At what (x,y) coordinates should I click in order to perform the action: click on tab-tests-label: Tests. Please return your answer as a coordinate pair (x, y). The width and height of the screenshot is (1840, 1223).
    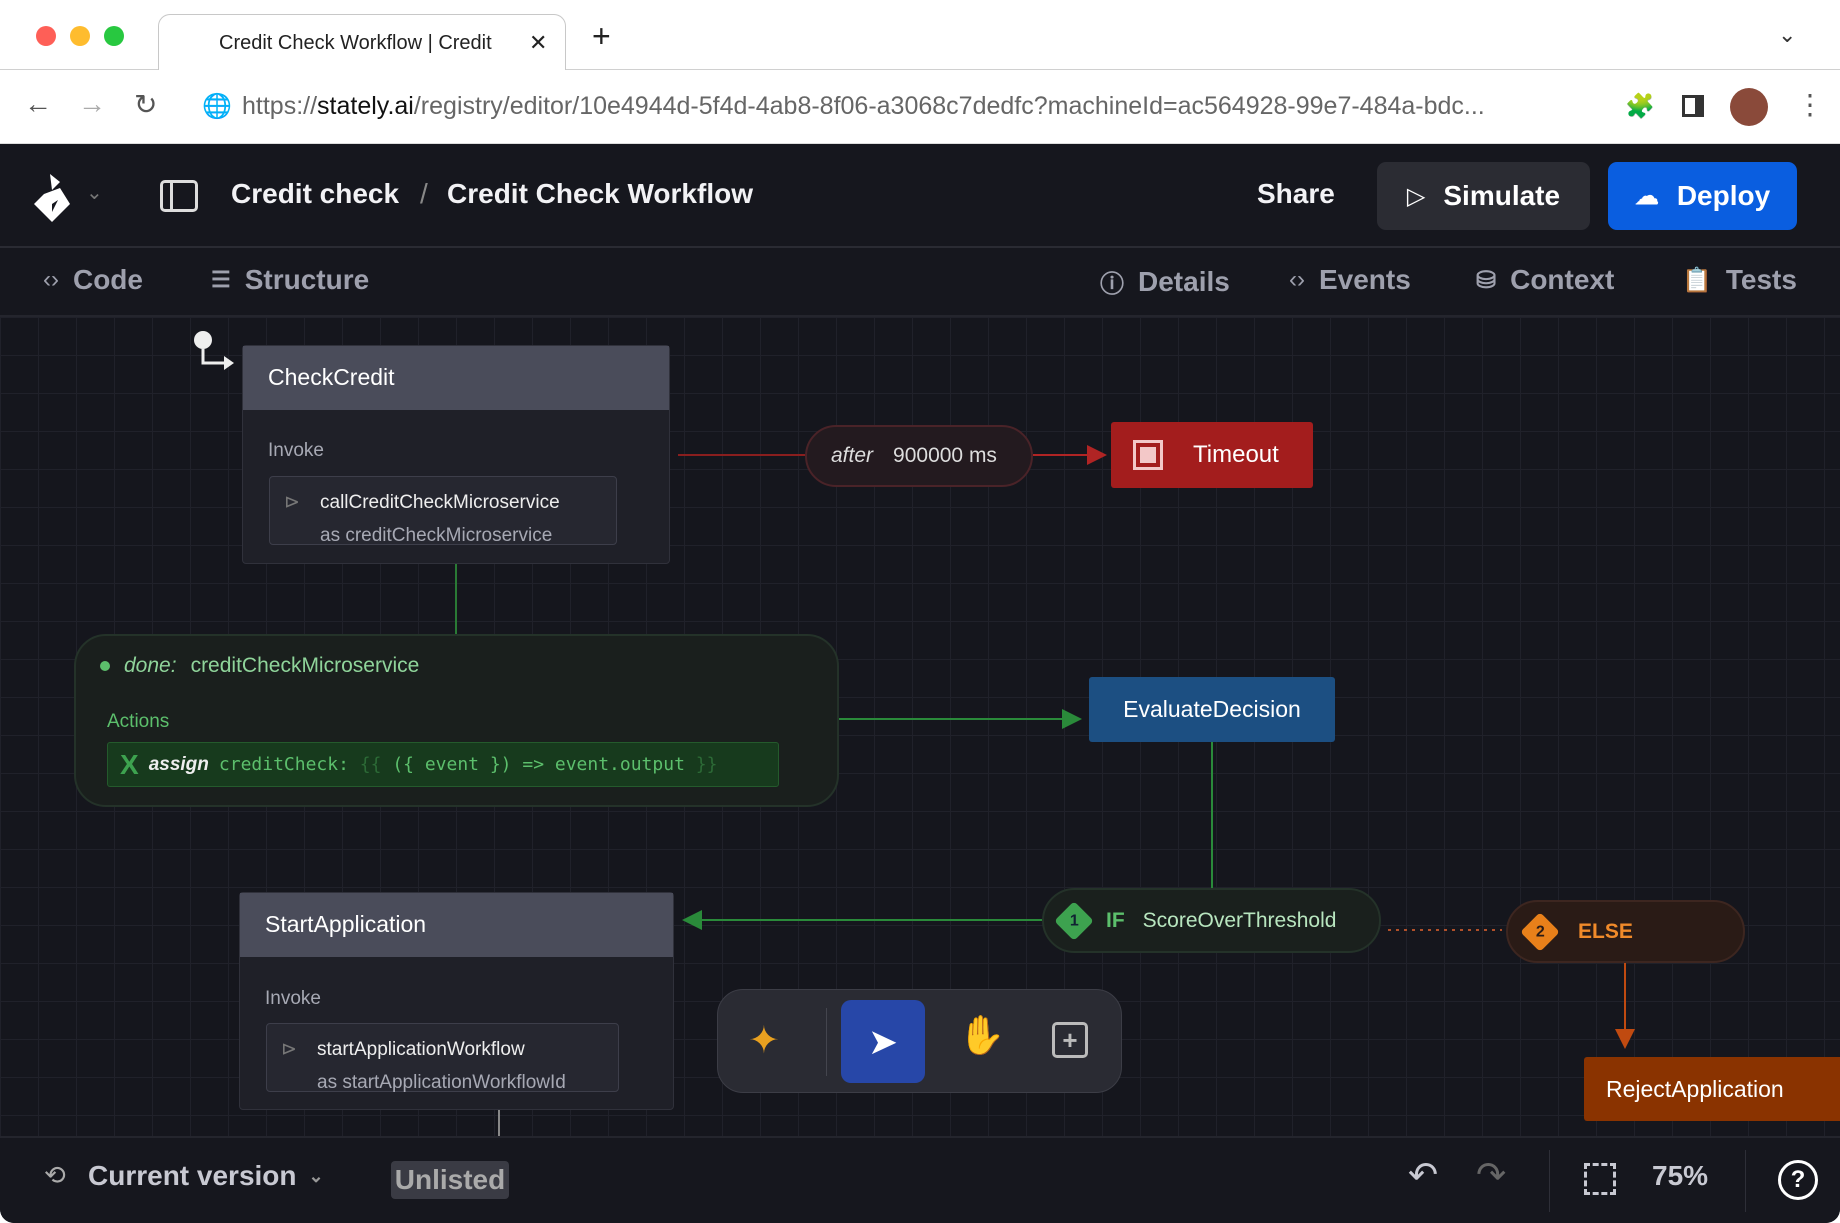
    Looking at the image, I should click on (1761, 279).